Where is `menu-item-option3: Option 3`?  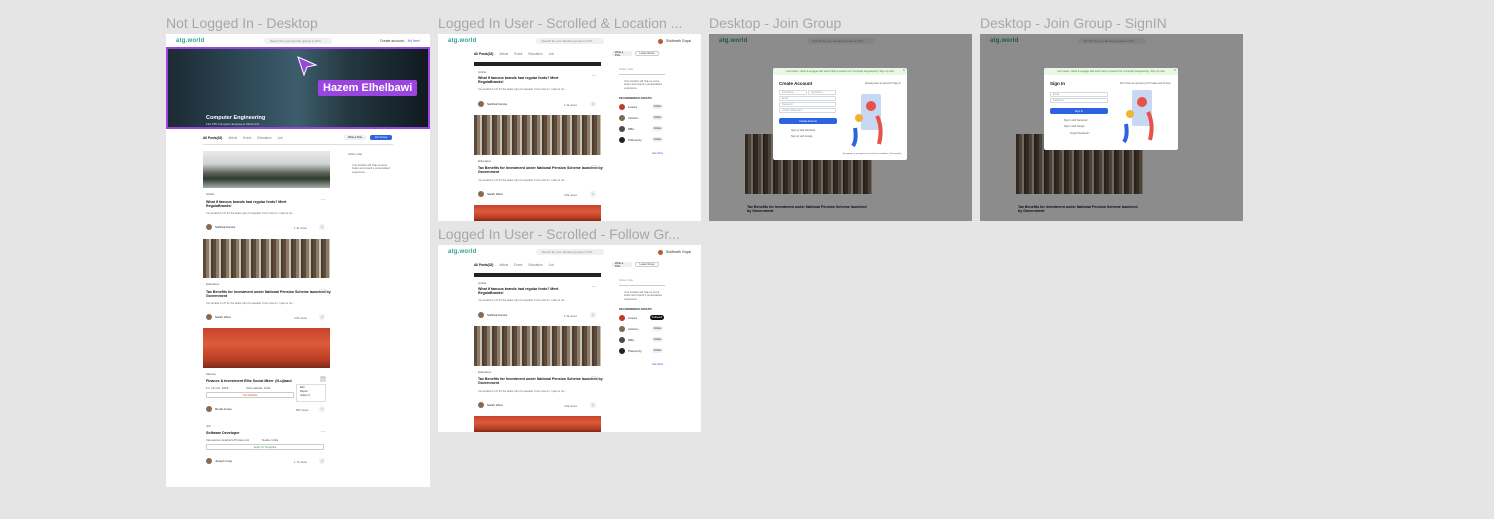 menu-item-option3: Option 3 is located at coordinates (311, 396).